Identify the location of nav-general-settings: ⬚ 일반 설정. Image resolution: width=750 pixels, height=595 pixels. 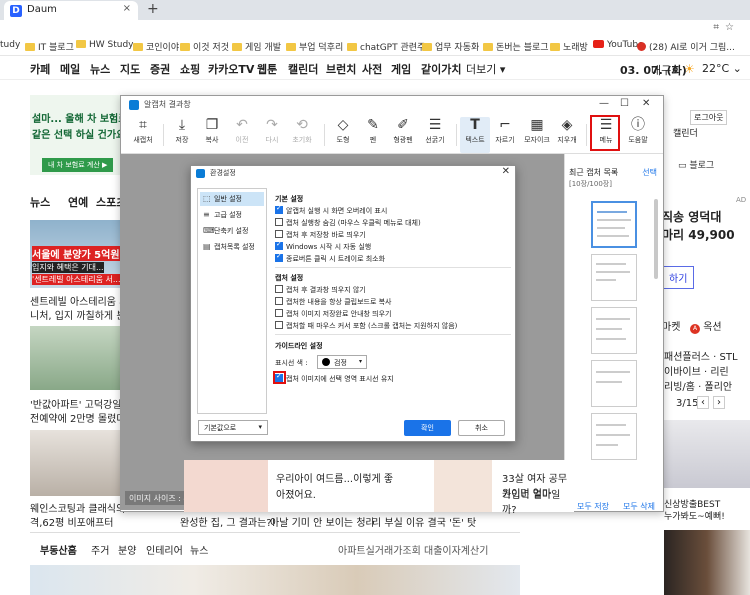
(232, 199).